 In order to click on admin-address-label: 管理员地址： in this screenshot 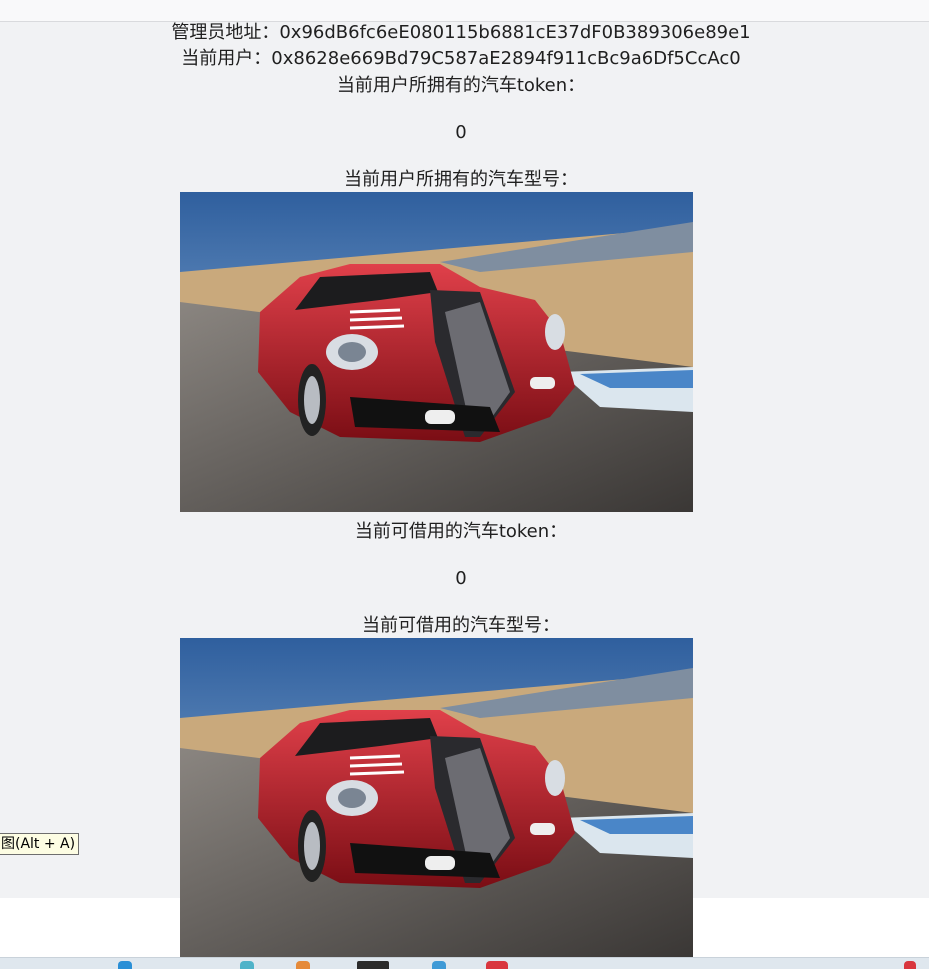, I will do `click(225, 32)`.